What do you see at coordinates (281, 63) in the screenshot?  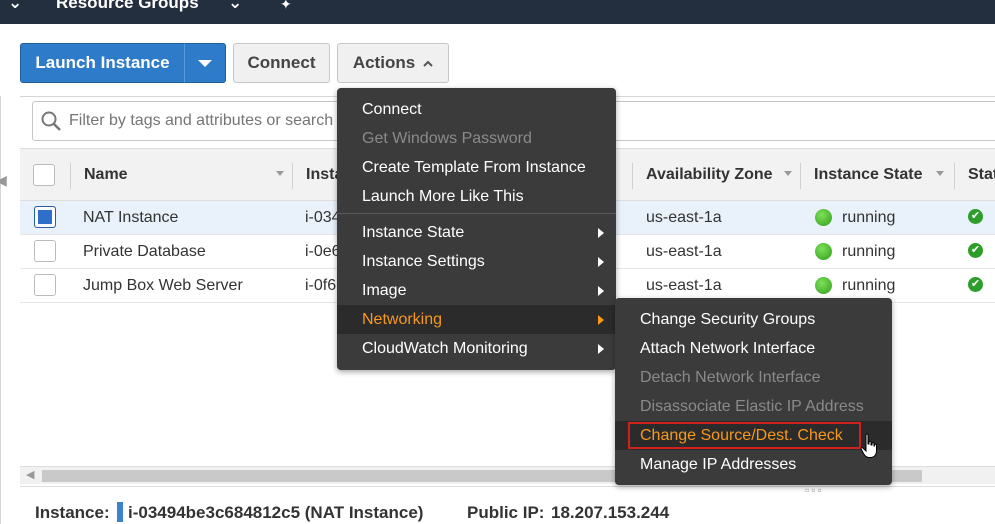 I see `connect-button: Connect` at bounding box center [281, 63].